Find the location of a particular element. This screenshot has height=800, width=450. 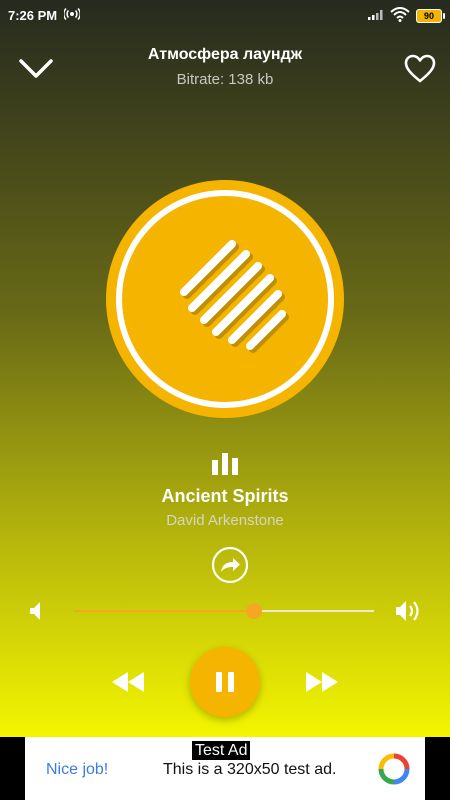

ad-border-right is located at coordinates (437, 768).